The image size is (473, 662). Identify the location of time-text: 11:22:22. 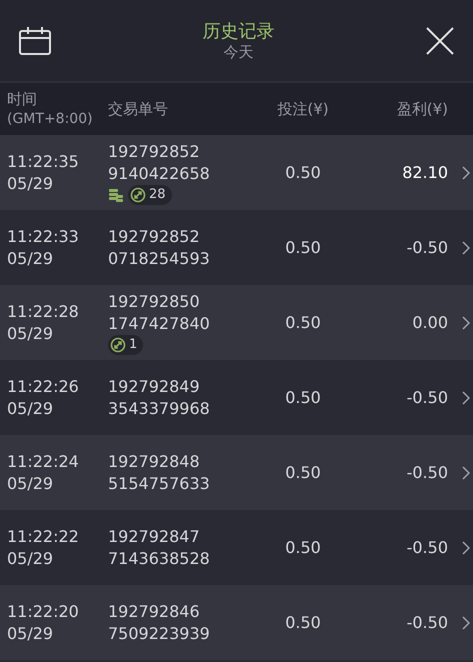
(43, 537).